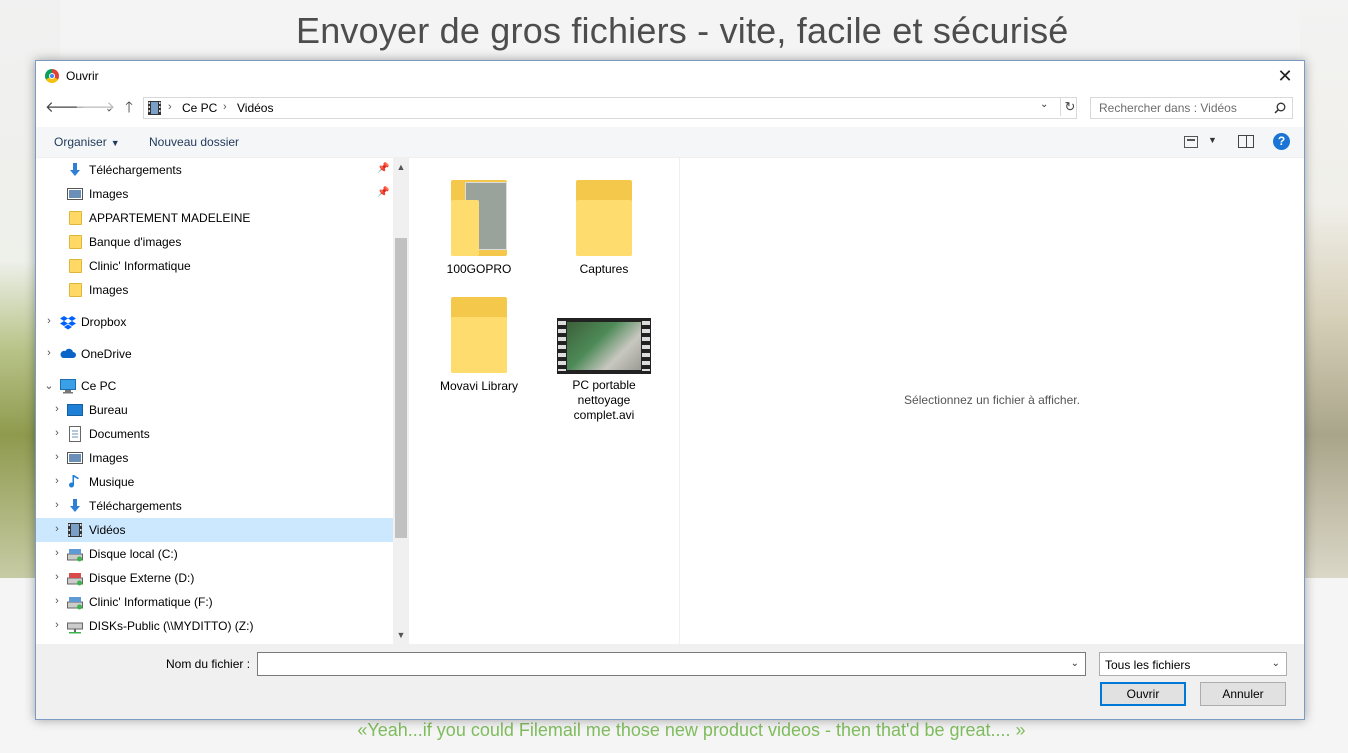 Image resolution: width=1348 pixels, height=753 pixels. What do you see at coordinates (112, 482) in the screenshot?
I see `nav-item-label: Musique` at bounding box center [112, 482].